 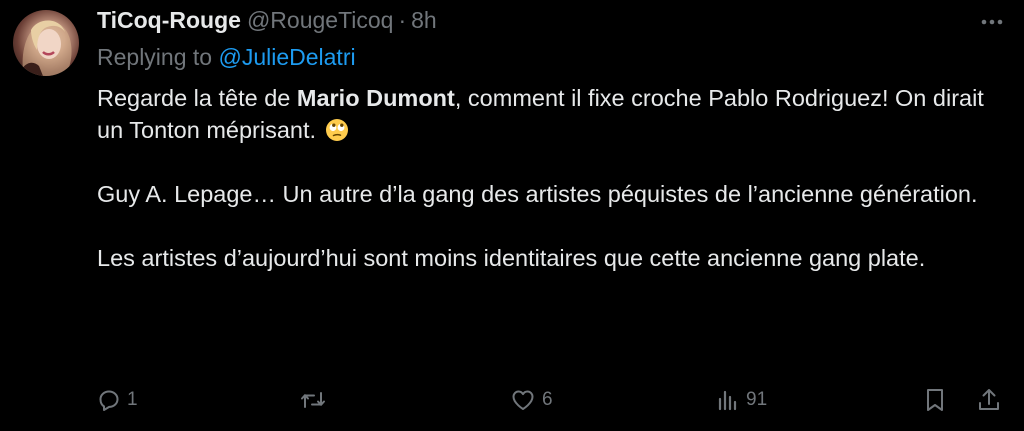 I want to click on retweet-button, so click(x=316, y=400).